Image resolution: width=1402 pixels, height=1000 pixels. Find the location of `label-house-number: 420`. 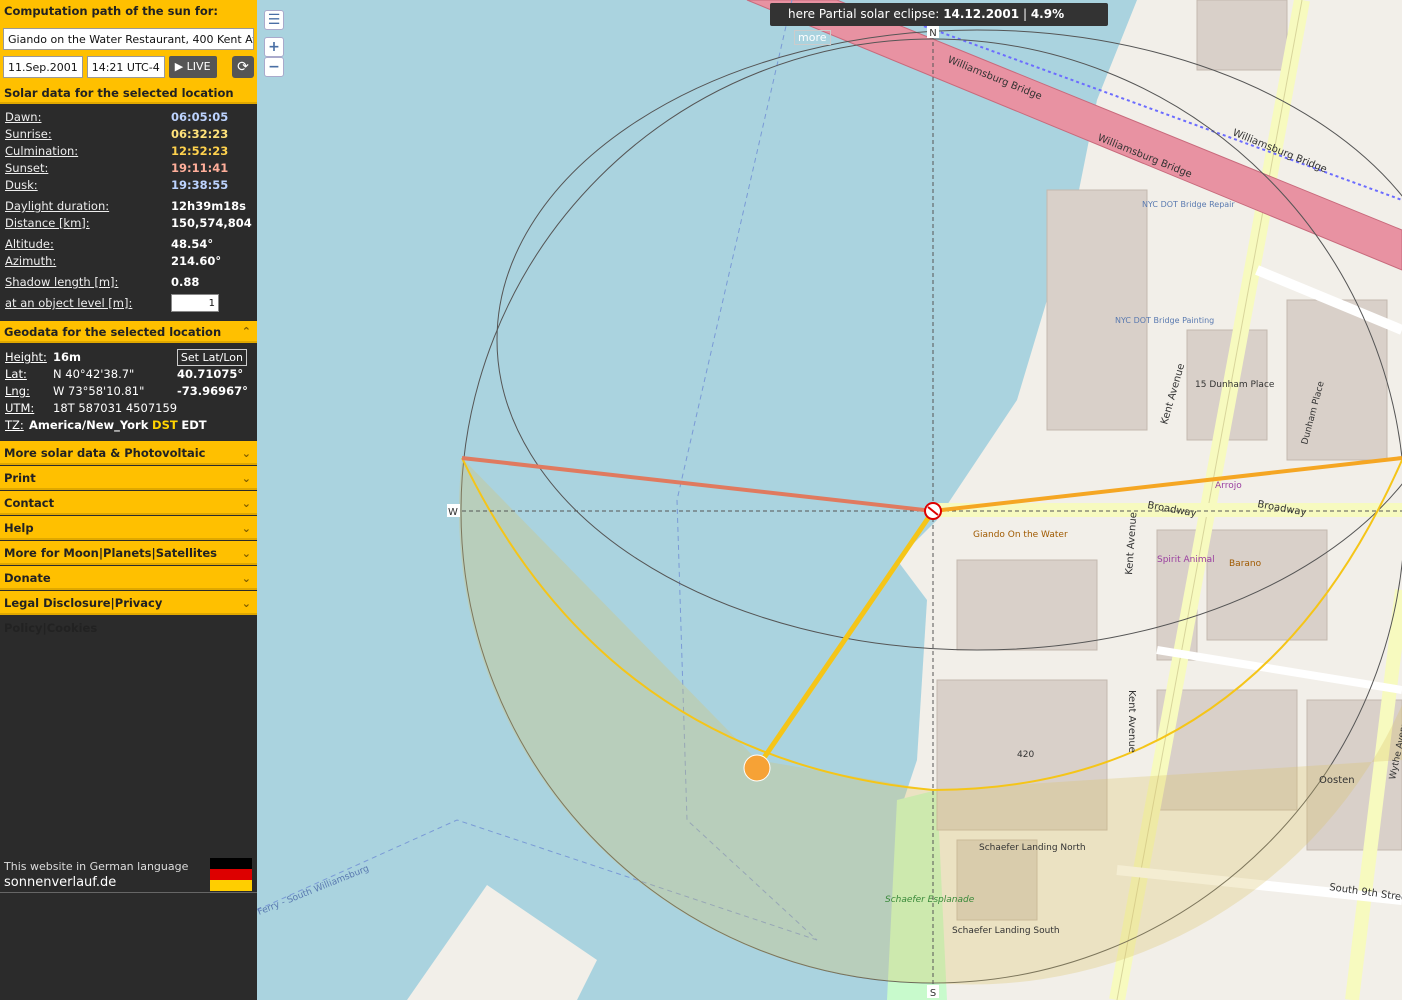

label-house-number: 420 is located at coordinates (1025, 755).